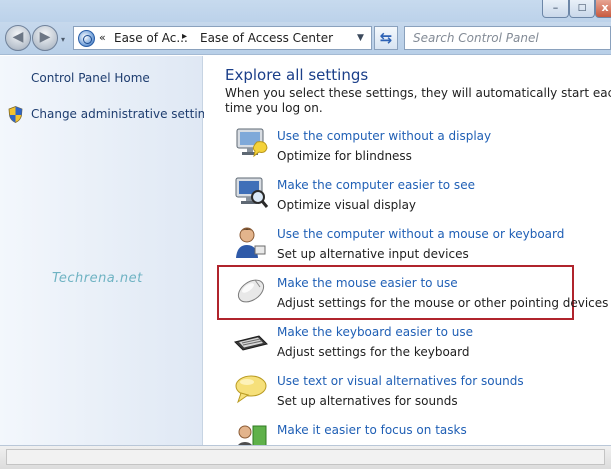 This screenshot has height=469, width=611. I want to click on back-button: ◀, so click(18, 38).